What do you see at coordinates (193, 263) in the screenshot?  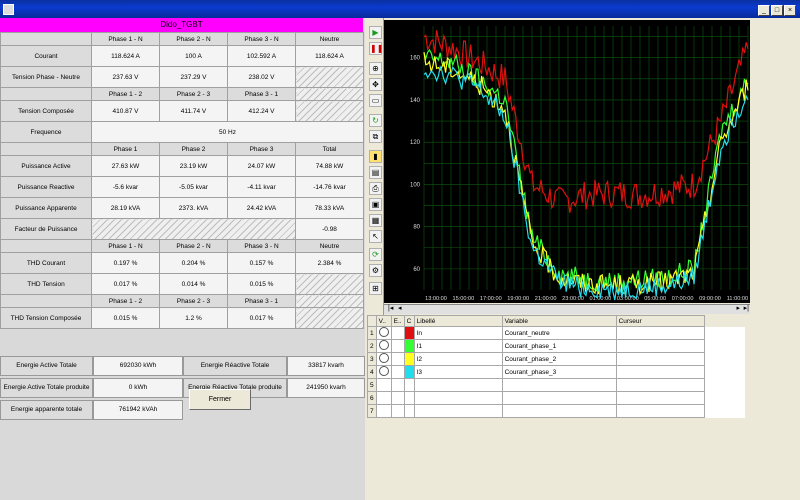 I see `value-cell: 0.204 %` at bounding box center [193, 263].